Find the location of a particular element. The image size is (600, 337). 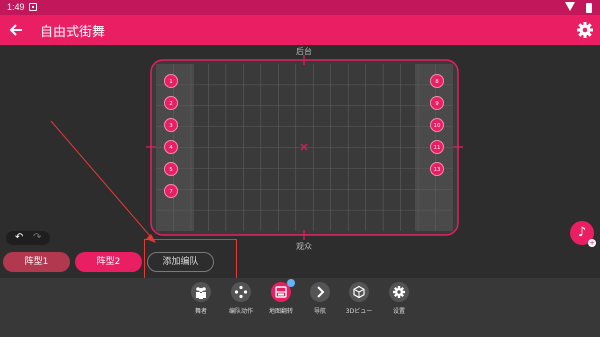

status-bar: 1:49 is located at coordinates (300, 7).